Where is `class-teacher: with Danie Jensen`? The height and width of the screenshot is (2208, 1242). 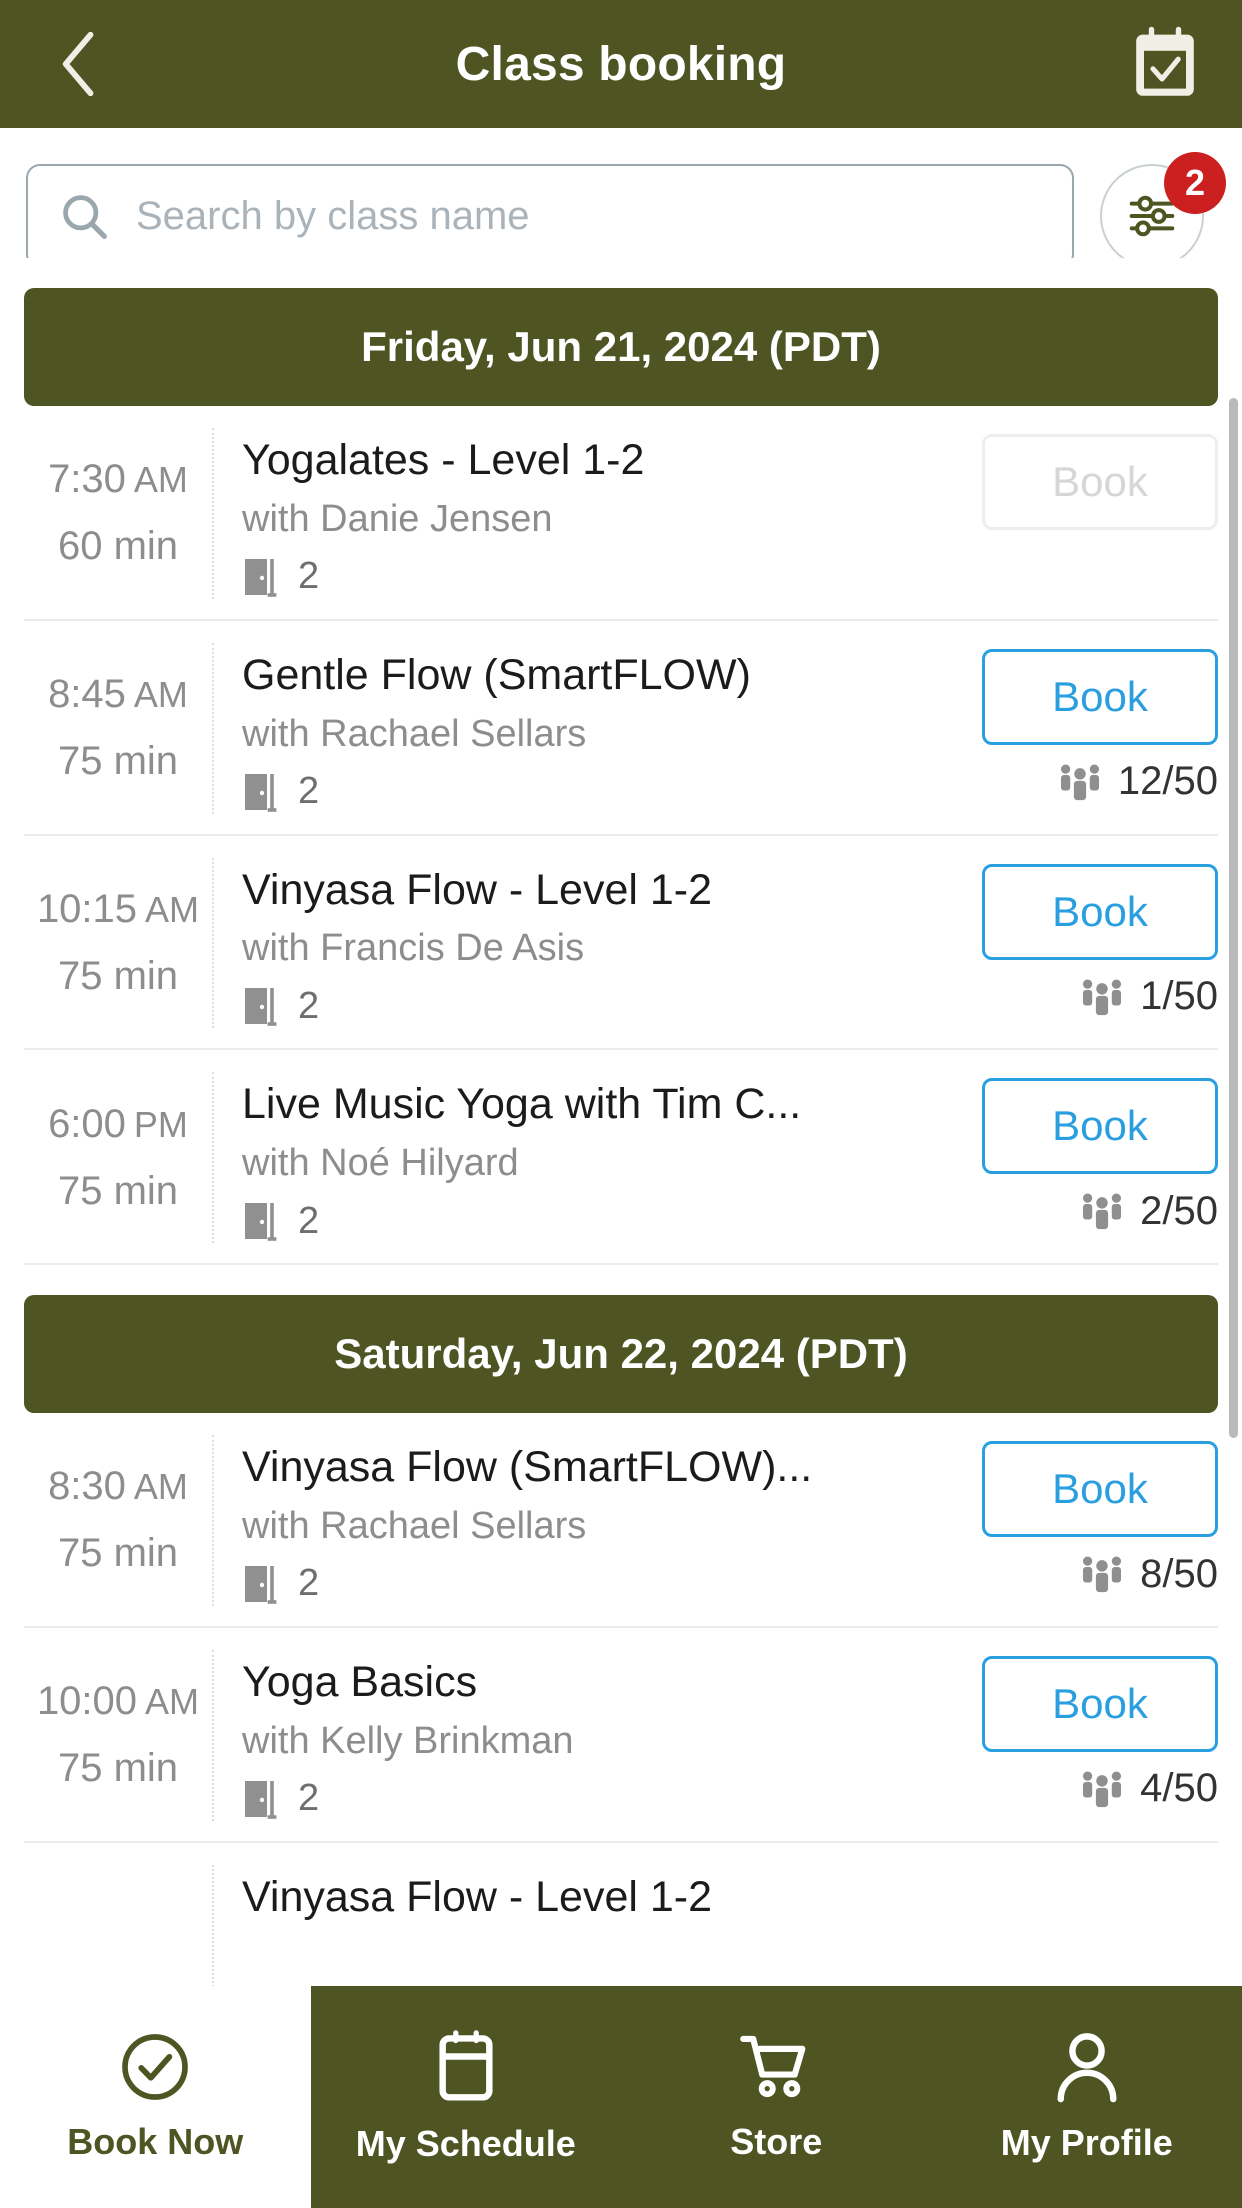
class-teacher: with Danie Jensen is located at coordinates (397, 518).